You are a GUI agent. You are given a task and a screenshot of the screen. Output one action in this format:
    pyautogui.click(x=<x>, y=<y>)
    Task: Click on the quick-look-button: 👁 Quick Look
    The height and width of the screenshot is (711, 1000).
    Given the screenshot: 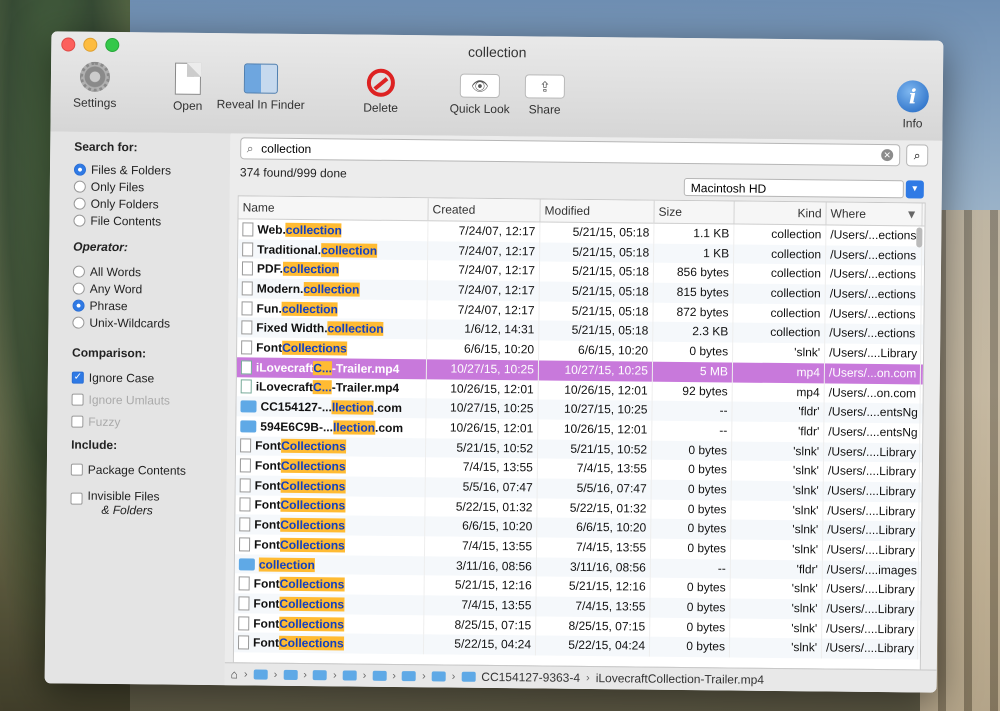 What is the action you would take?
    pyautogui.click(x=480, y=94)
    